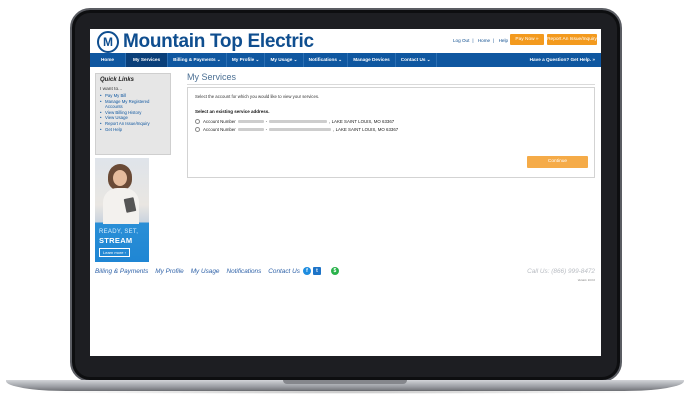 Image resolution: width=689 pixels, height=394 pixels. I want to click on brand-logo-icon: M, so click(108, 42).